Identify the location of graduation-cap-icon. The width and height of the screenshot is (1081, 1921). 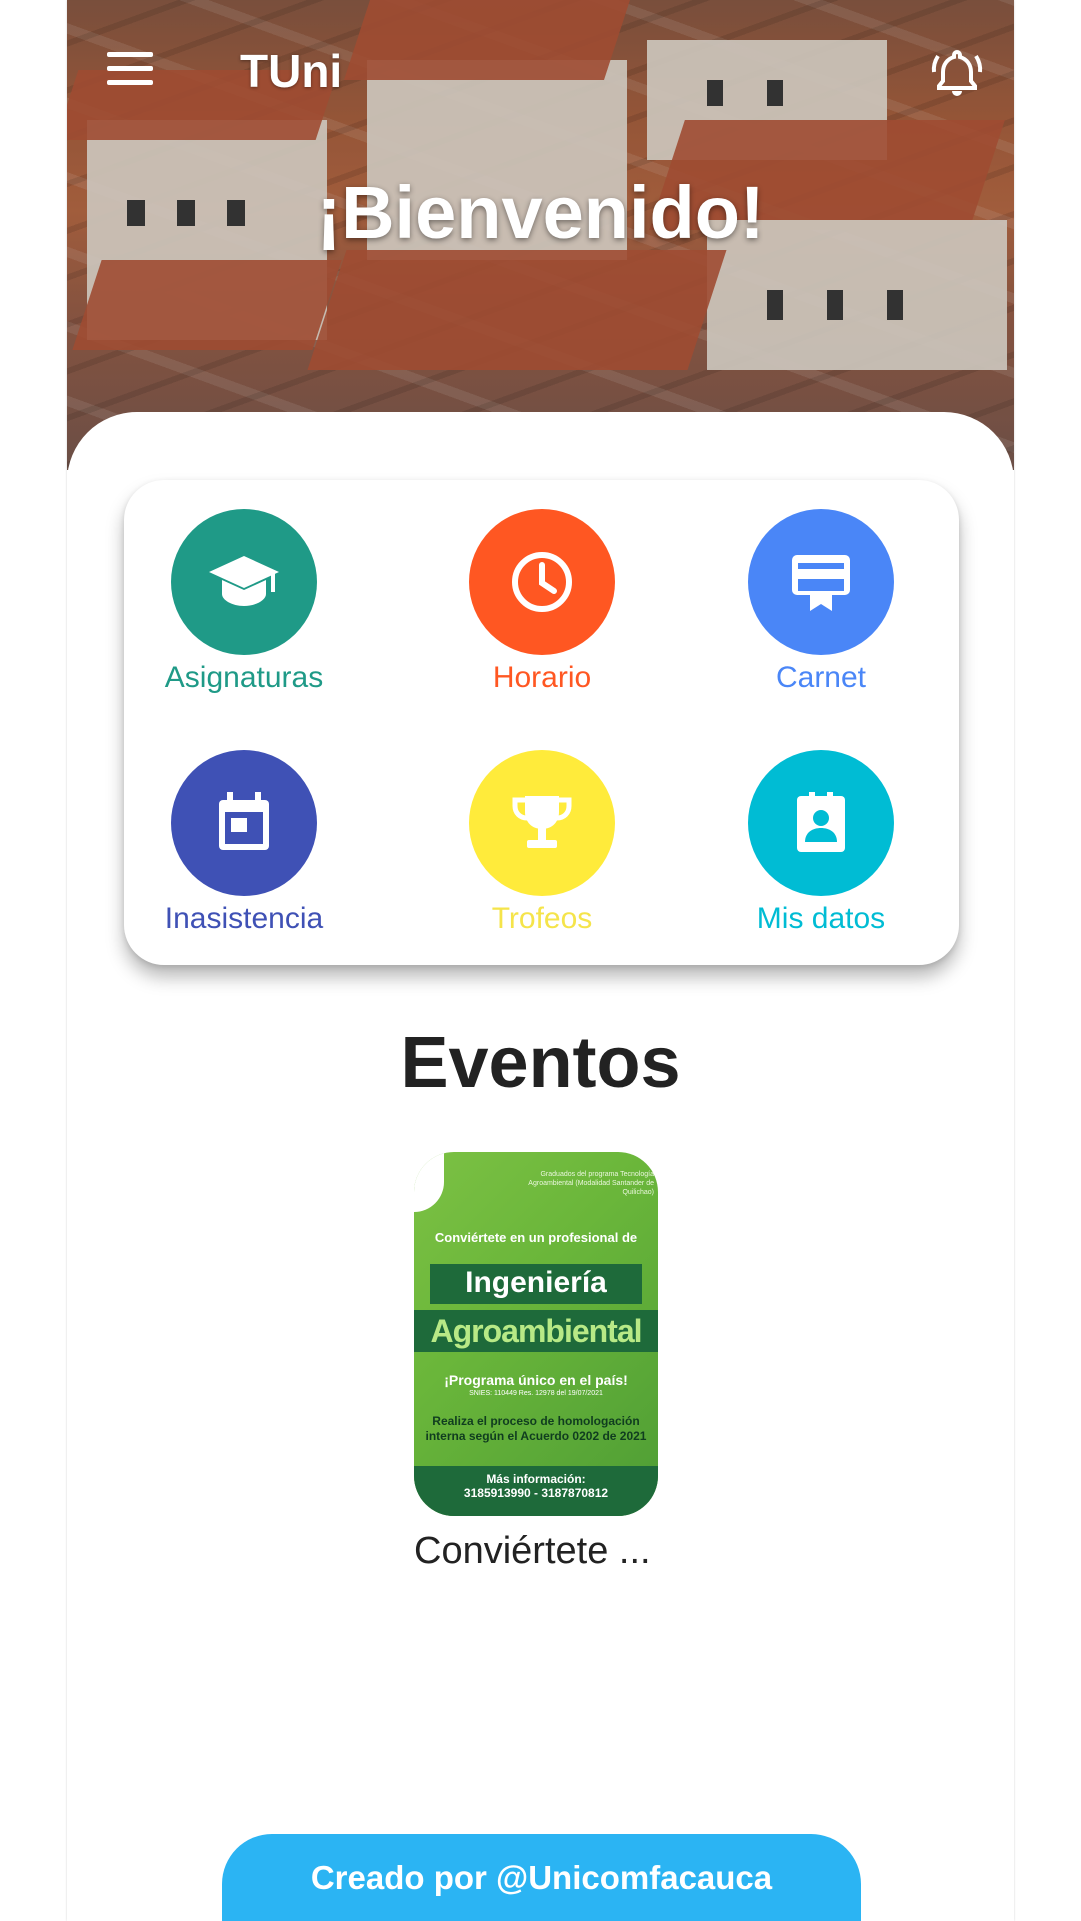
(244, 582).